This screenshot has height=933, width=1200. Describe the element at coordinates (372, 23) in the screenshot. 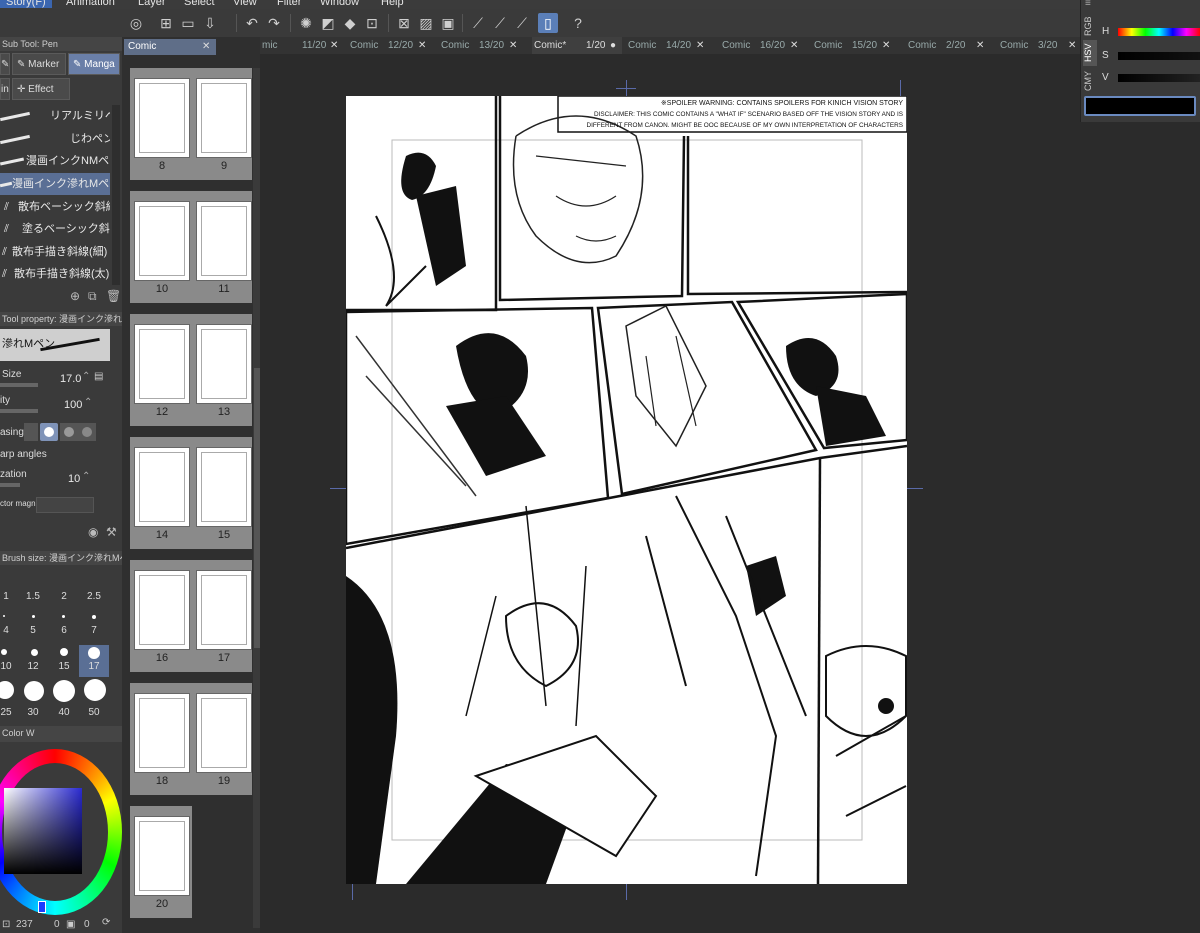

I see `crop-icon: ⊡` at that location.